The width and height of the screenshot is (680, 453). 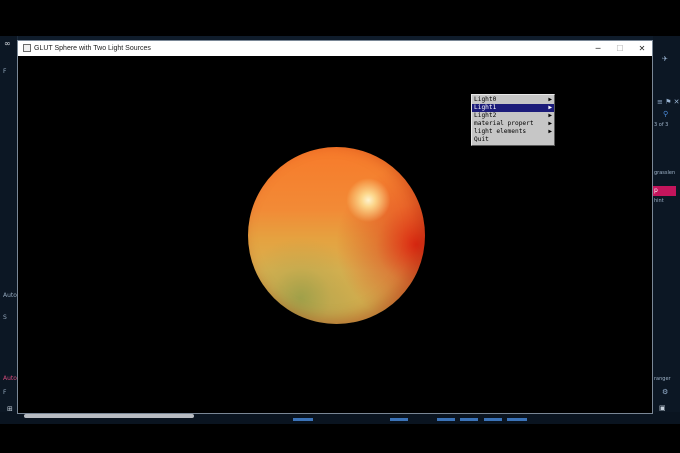 I want to click on background-left-panel, so click(x=9, y=230).